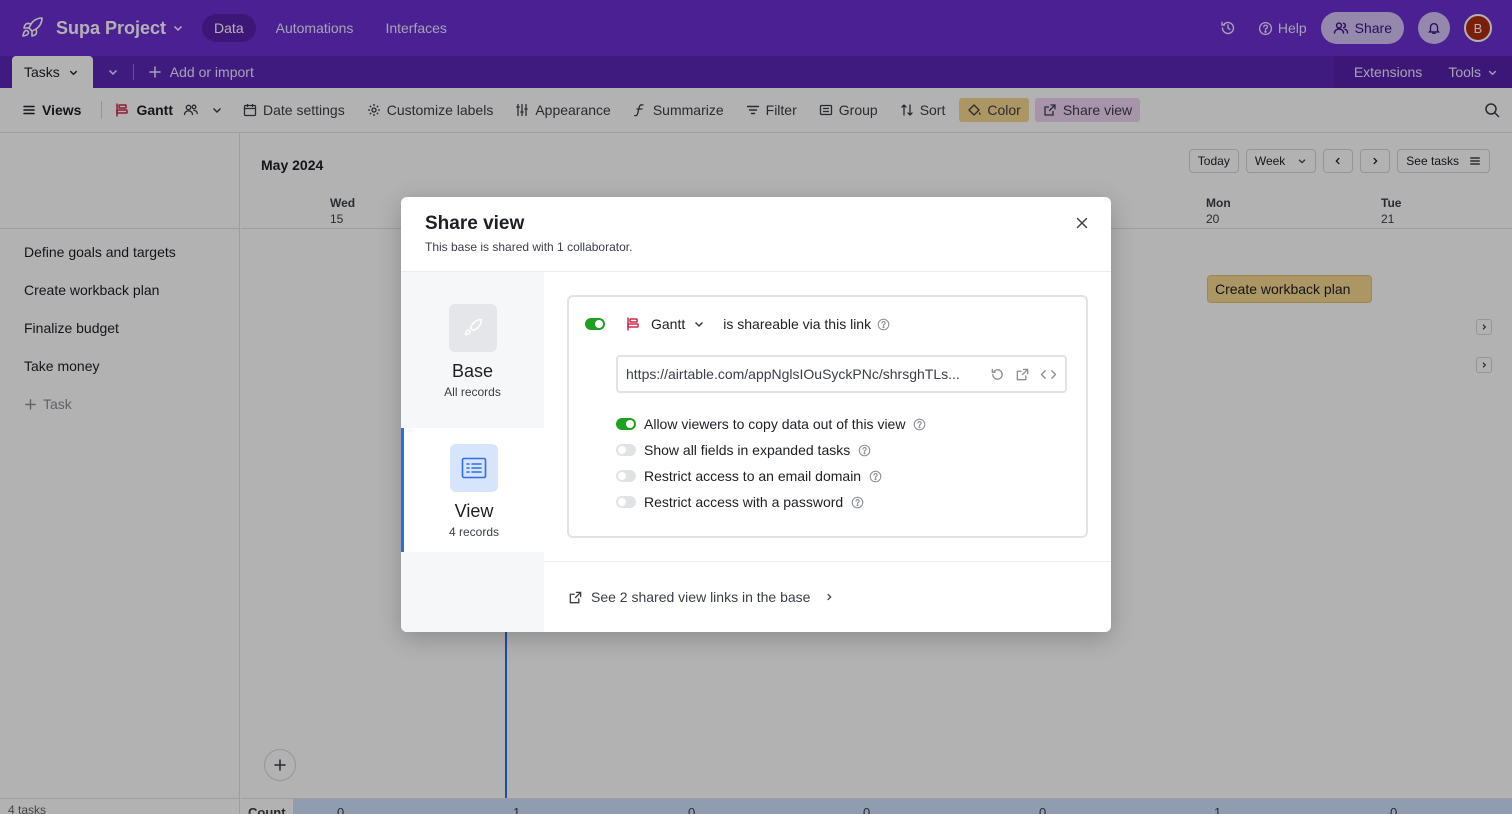 The width and height of the screenshot is (1512, 814). I want to click on link-actions, so click(1023, 374).